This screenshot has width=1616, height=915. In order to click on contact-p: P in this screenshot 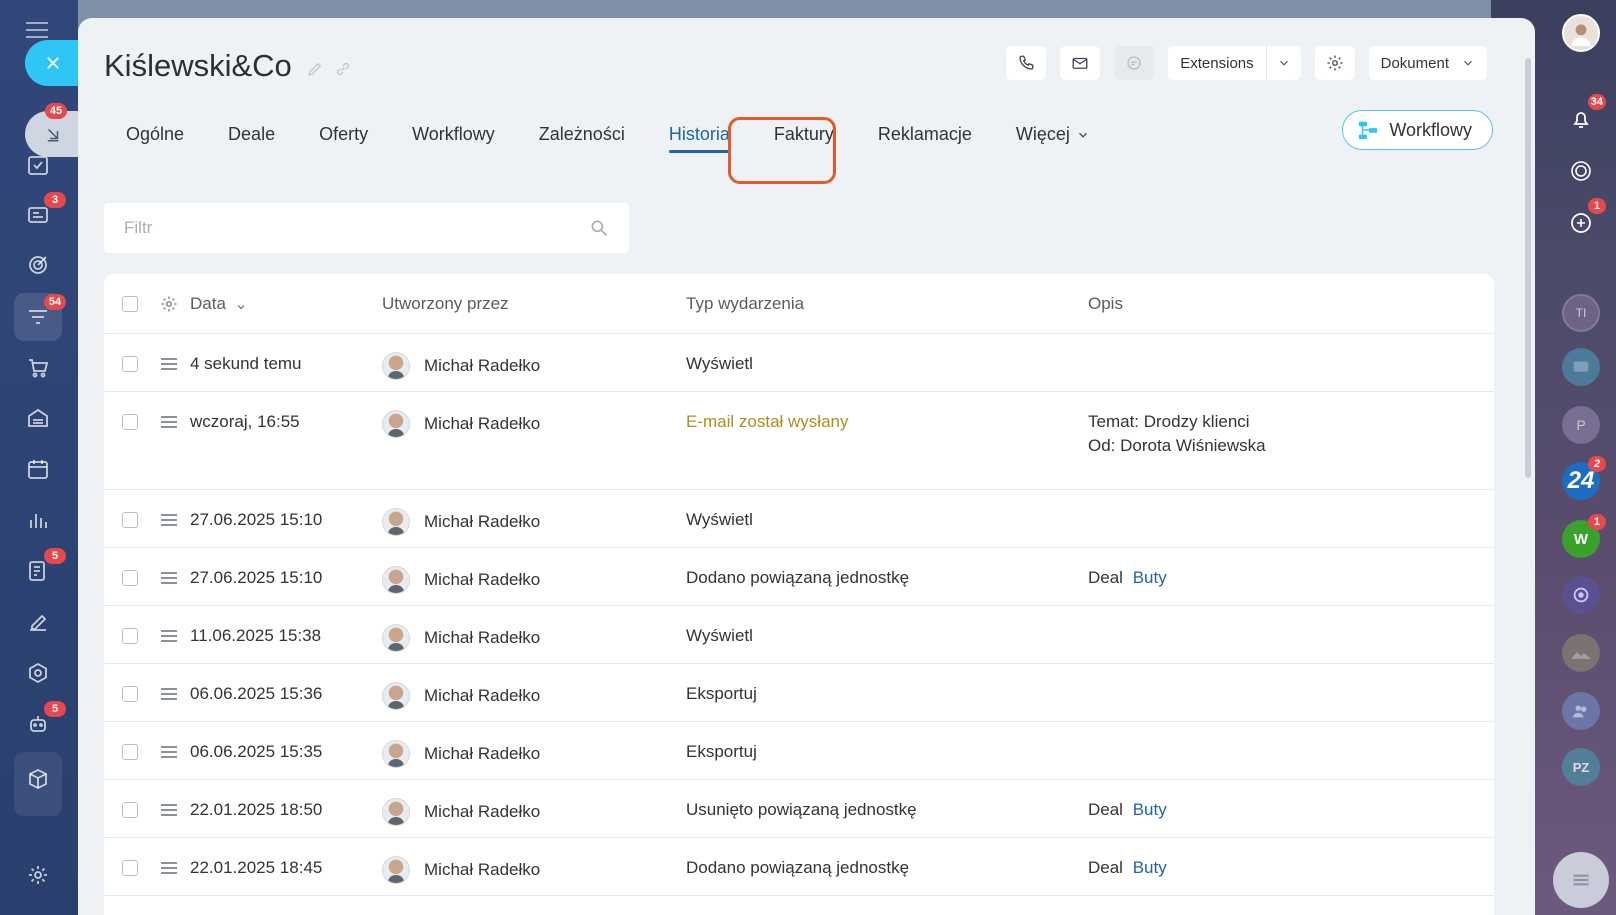, I will do `click(1581, 425)`.